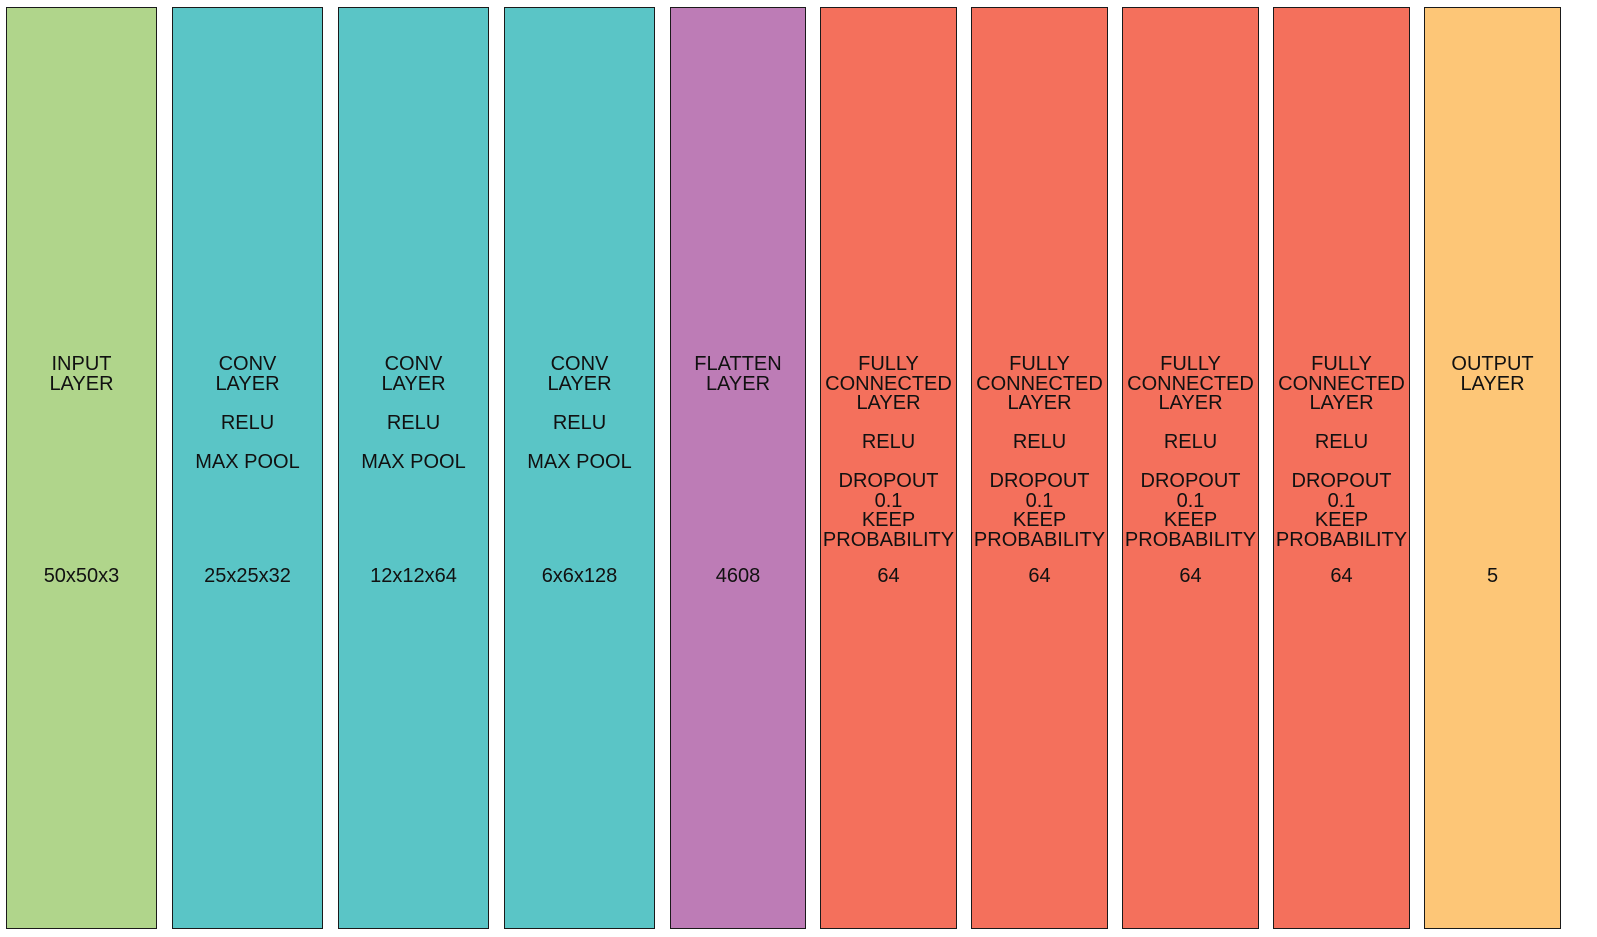 The width and height of the screenshot is (1597, 937). I want to click on layer-block-flatten: FLATTEN LAYER 4608, so click(738, 468).